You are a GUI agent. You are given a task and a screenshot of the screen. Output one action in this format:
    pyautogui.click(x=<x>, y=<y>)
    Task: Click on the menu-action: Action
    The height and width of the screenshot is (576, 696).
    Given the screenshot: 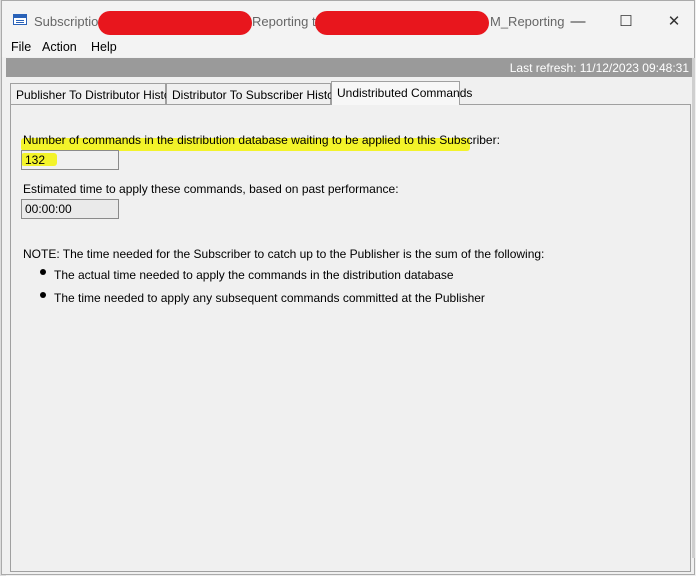 What is the action you would take?
    pyautogui.click(x=59, y=47)
    